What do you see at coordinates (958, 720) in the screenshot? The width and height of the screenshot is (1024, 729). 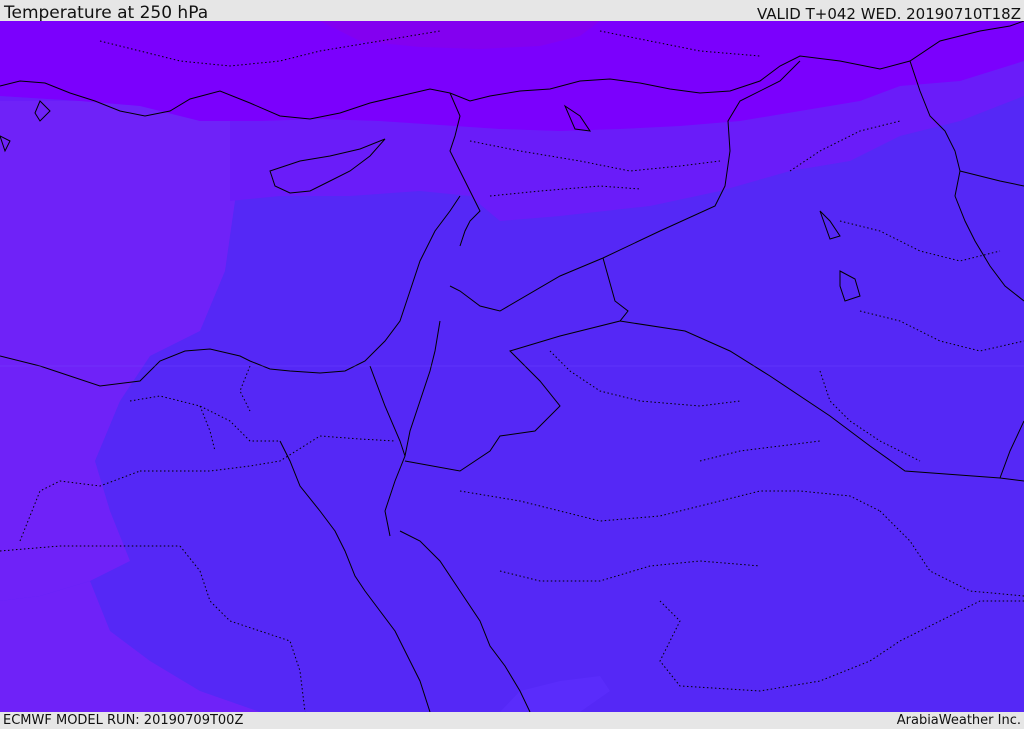 I see `credit-label: ArabiaWeather Inc.` at bounding box center [958, 720].